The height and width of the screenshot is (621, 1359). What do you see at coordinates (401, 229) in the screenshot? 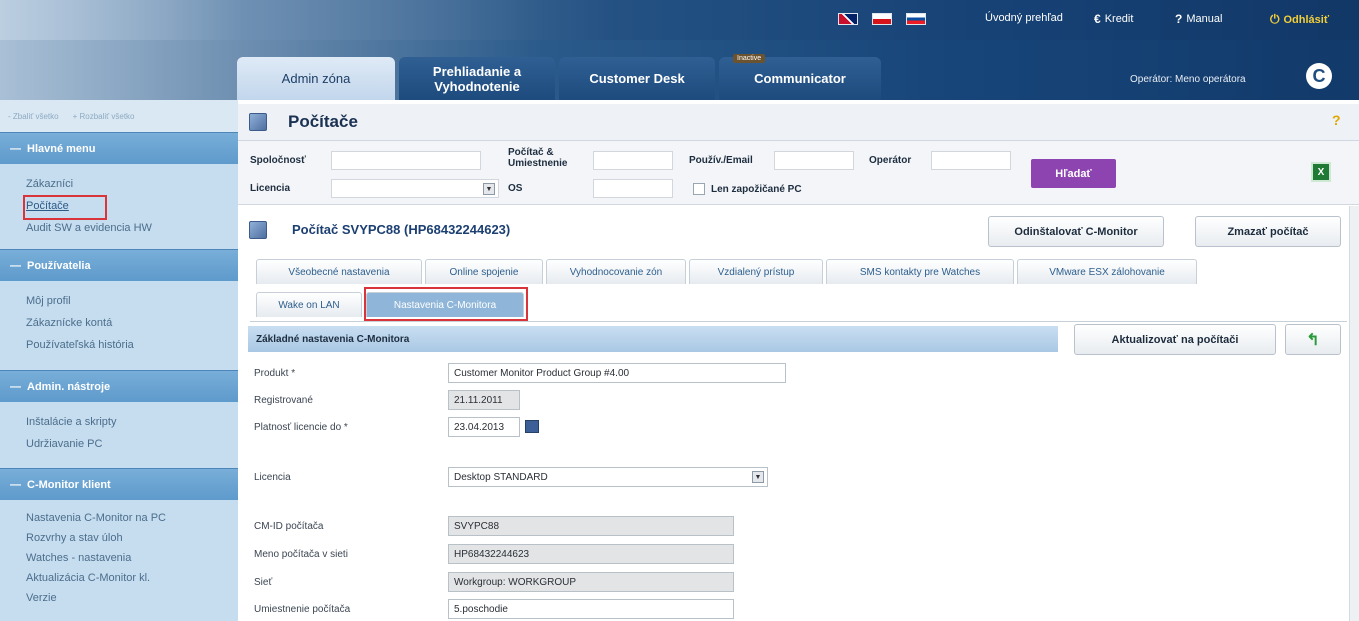
I see `computer-title: Počítač SVYPC88 (HP68432244623)` at bounding box center [401, 229].